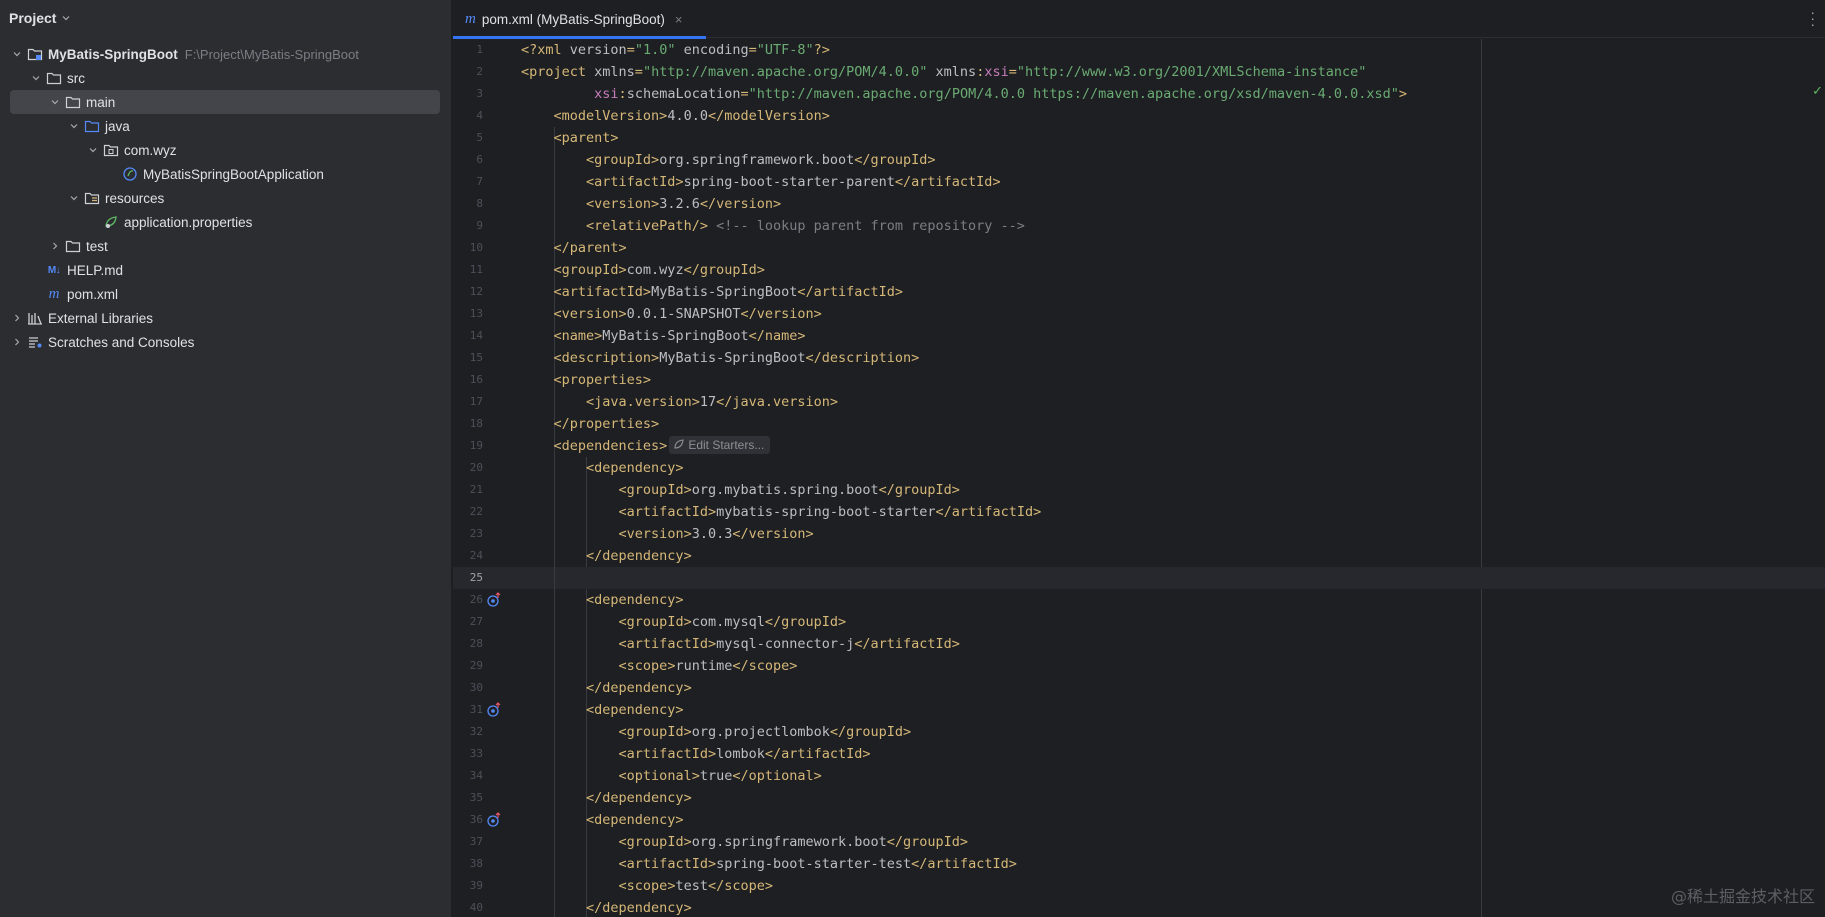 Image resolution: width=1825 pixels, height=917 pixels. What do you see at coordinates (468, 445) in the screenshot?
I see `line-number: 19` at bounding box center [468, 445].